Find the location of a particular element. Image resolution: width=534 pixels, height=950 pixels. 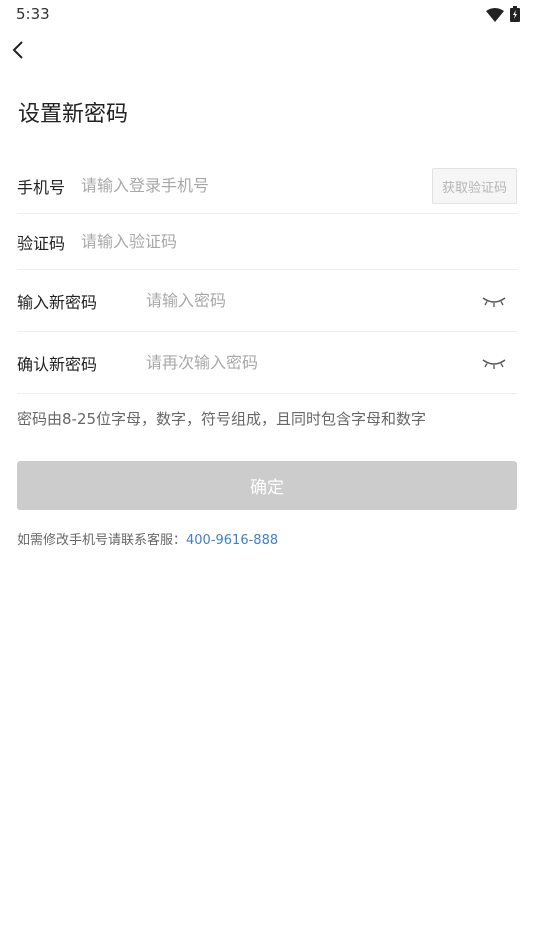

code-row: 验证码 is located at coordinates (267, 242).